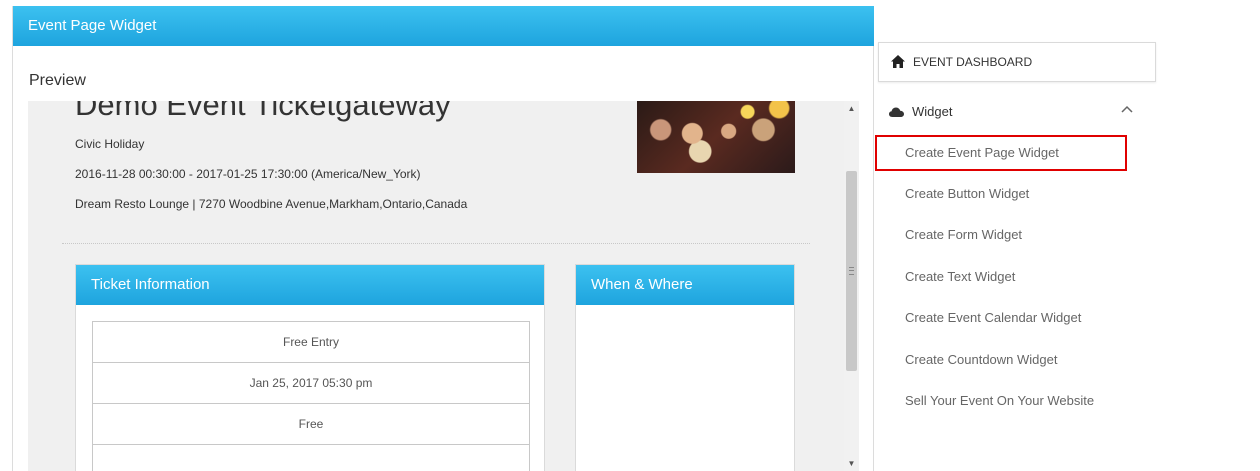 This screenshot has height=471, width=1260. Describe the element at coordinates (999, 400) in the screenshot. I see `menu-sell-your-event: Sell Your Event On Your Website` at that location.